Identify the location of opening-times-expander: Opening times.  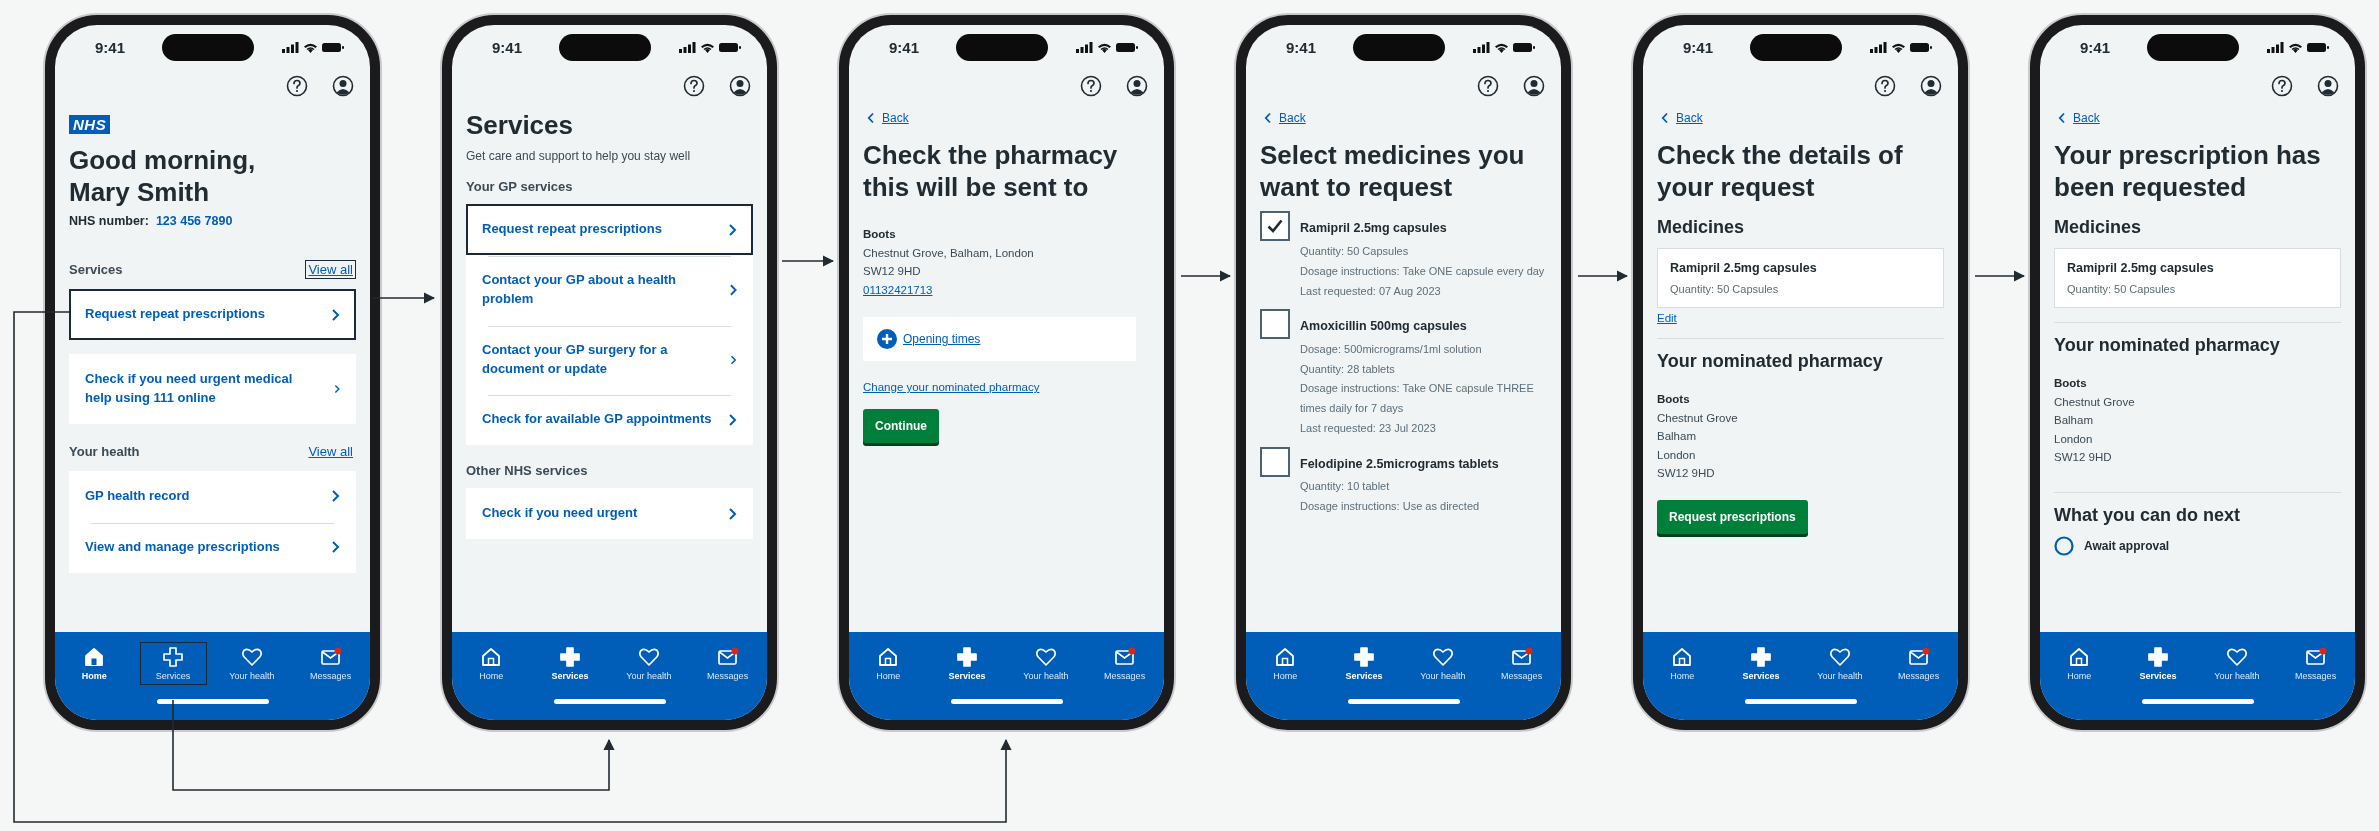
(999, 339).